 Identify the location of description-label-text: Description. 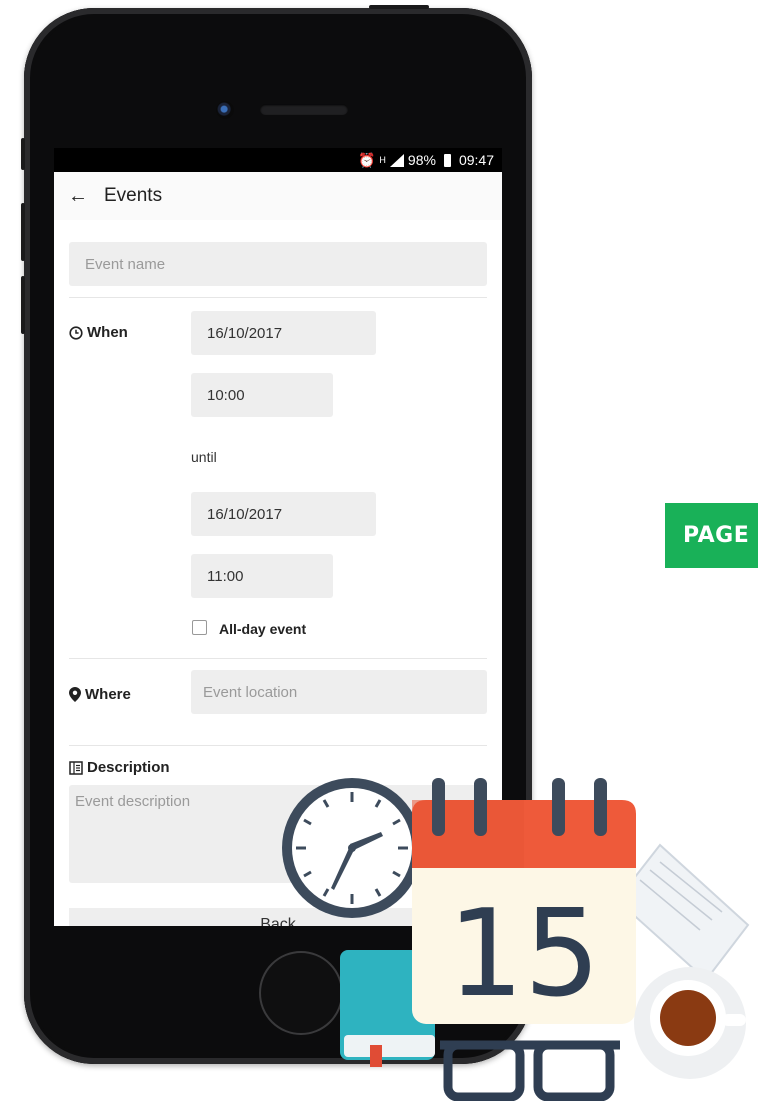
(128, 767).